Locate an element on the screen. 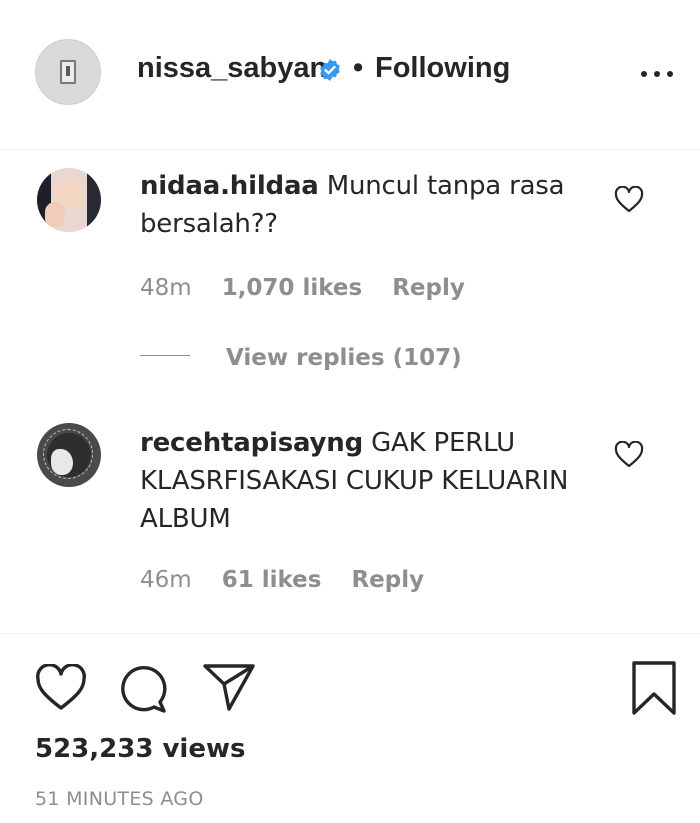  view-count: 523,233 views is located at coordinates (140, 749).